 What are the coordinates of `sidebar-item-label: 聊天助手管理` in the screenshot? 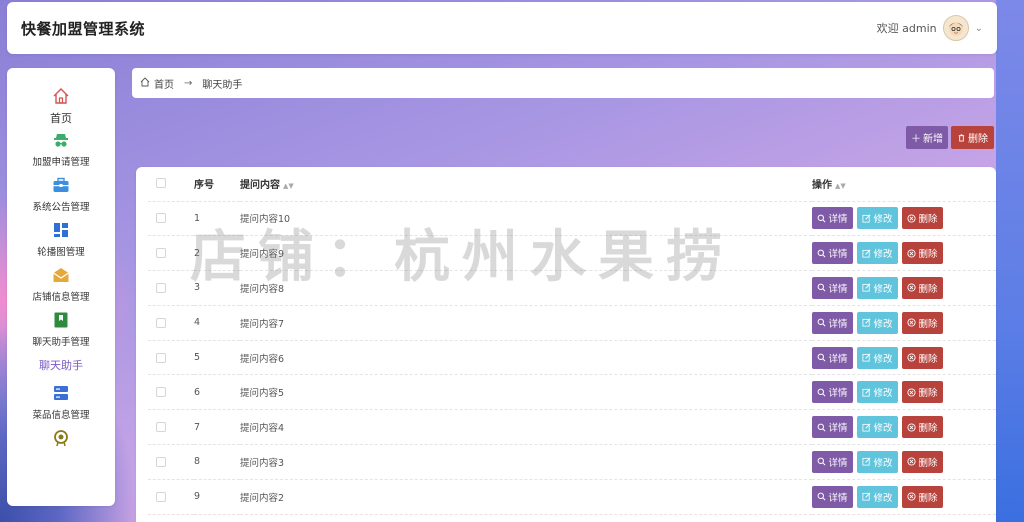 It's located at (61, 342).